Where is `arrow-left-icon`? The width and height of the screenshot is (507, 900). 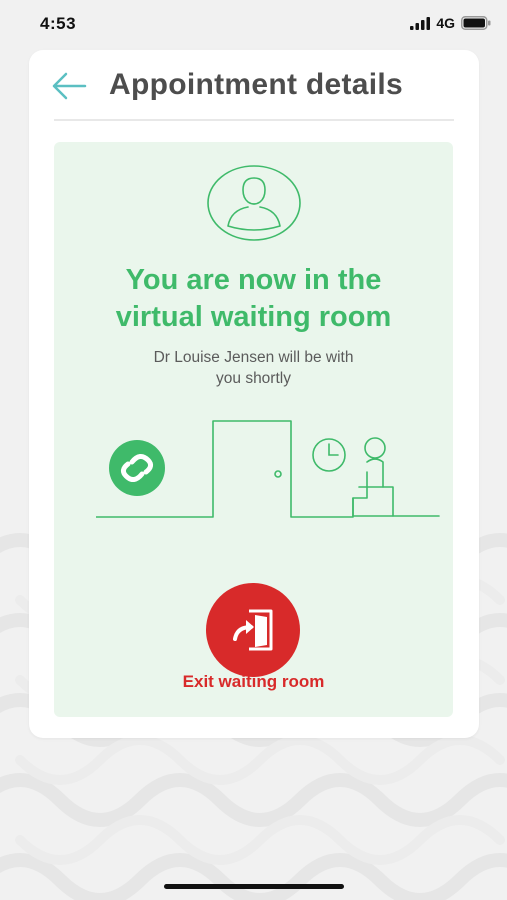
arrow-left-icon is located at coordinates (69, 86).